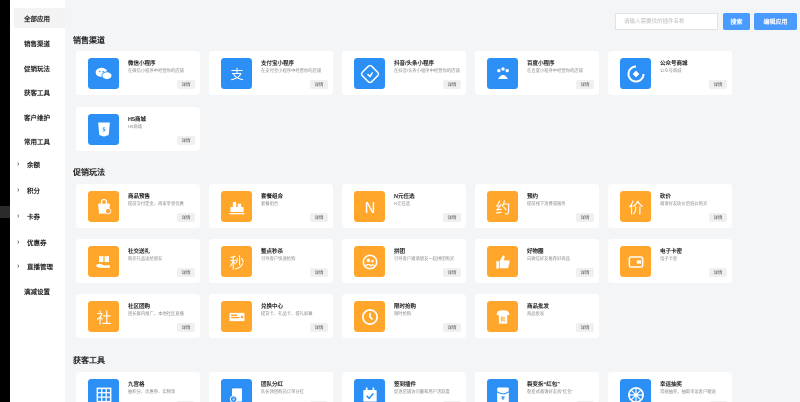 Image resolution: width=800 pixels, height=402 pixels. What do you see at coordinates (89, 360) in the screenshot?
I see `section-title: 获客工具` at bounding box center [89, 360].